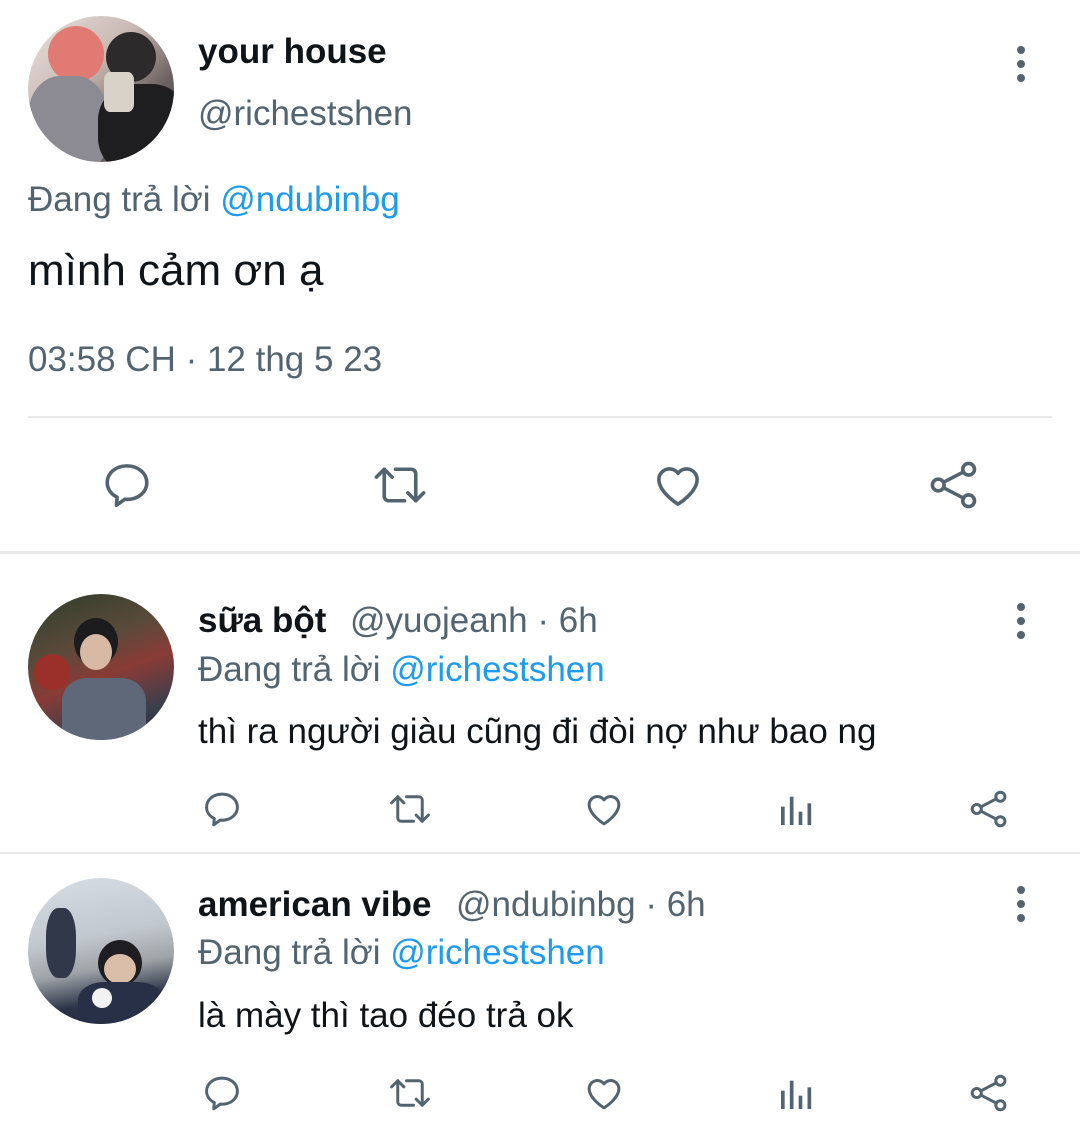 This screenshot has width=1080, height=1129. I want to click on tweet-text: mình cảm ơn ạ, so click(176, 270).